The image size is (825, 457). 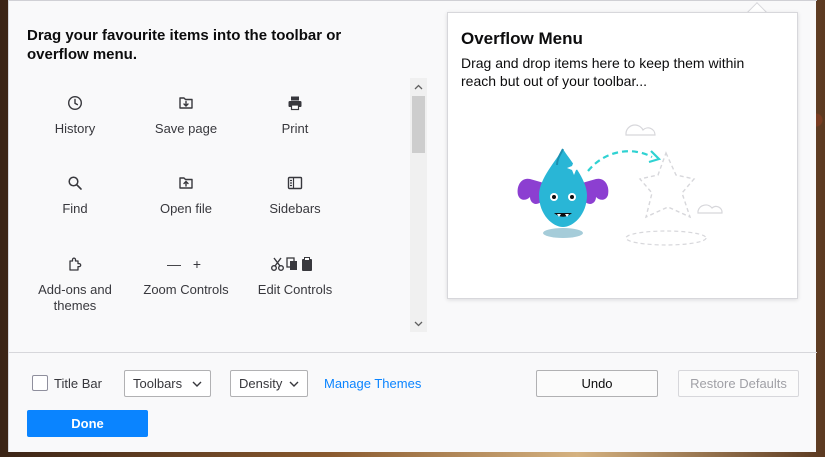 What do you see at coordinates (75, 264) in the screenshot?
I see `puzzle-icon` at bounding box center [75, 264].